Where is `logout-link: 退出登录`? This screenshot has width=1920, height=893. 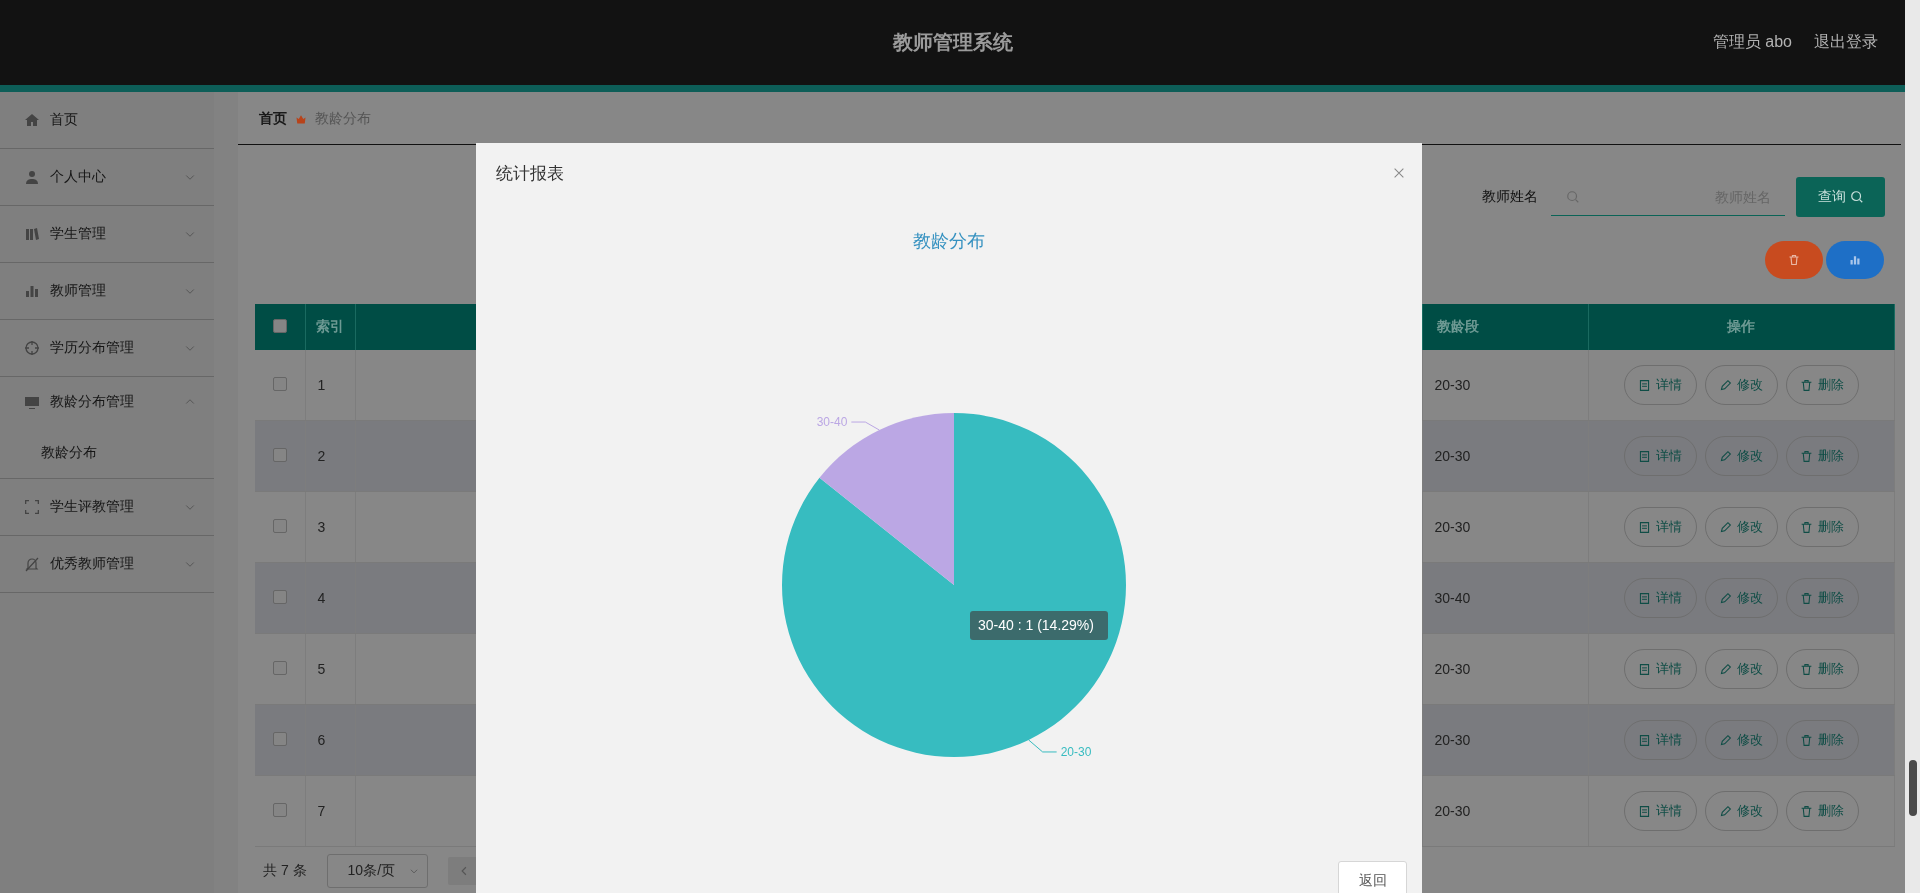 logout-link: 退出登录 is located at coordinates (1846, 42).